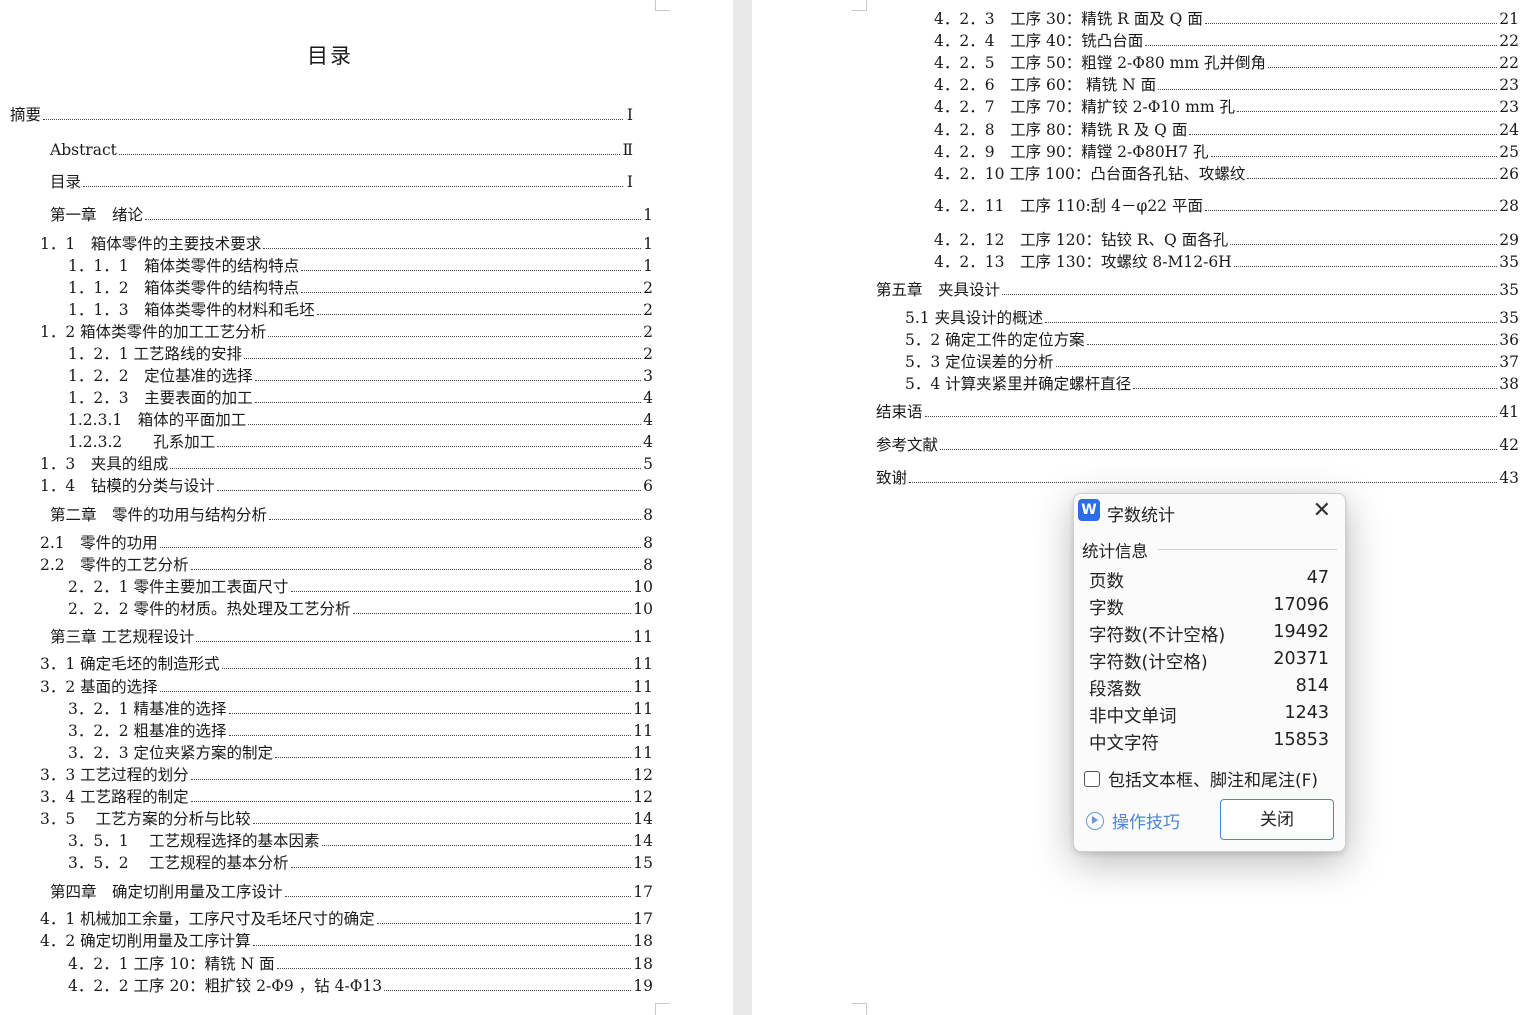  Describe the element at coordinates (360, 310) in the screenshot. I see `toc-entry: 1．1．3 箱体类零件的材料和毛坯 2` at that location.